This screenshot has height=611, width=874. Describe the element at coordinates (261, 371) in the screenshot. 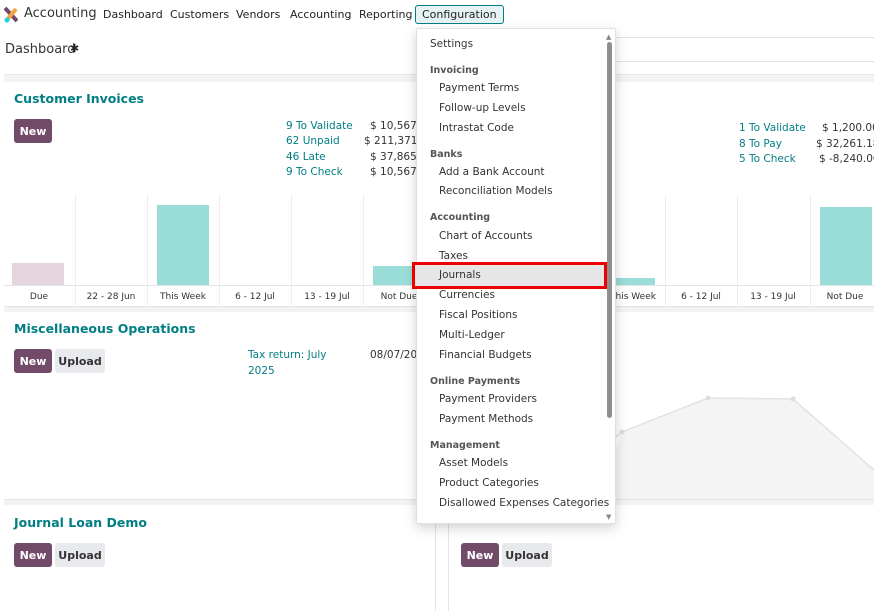

I see `tax-return-entry-line2: 2025` at that location.